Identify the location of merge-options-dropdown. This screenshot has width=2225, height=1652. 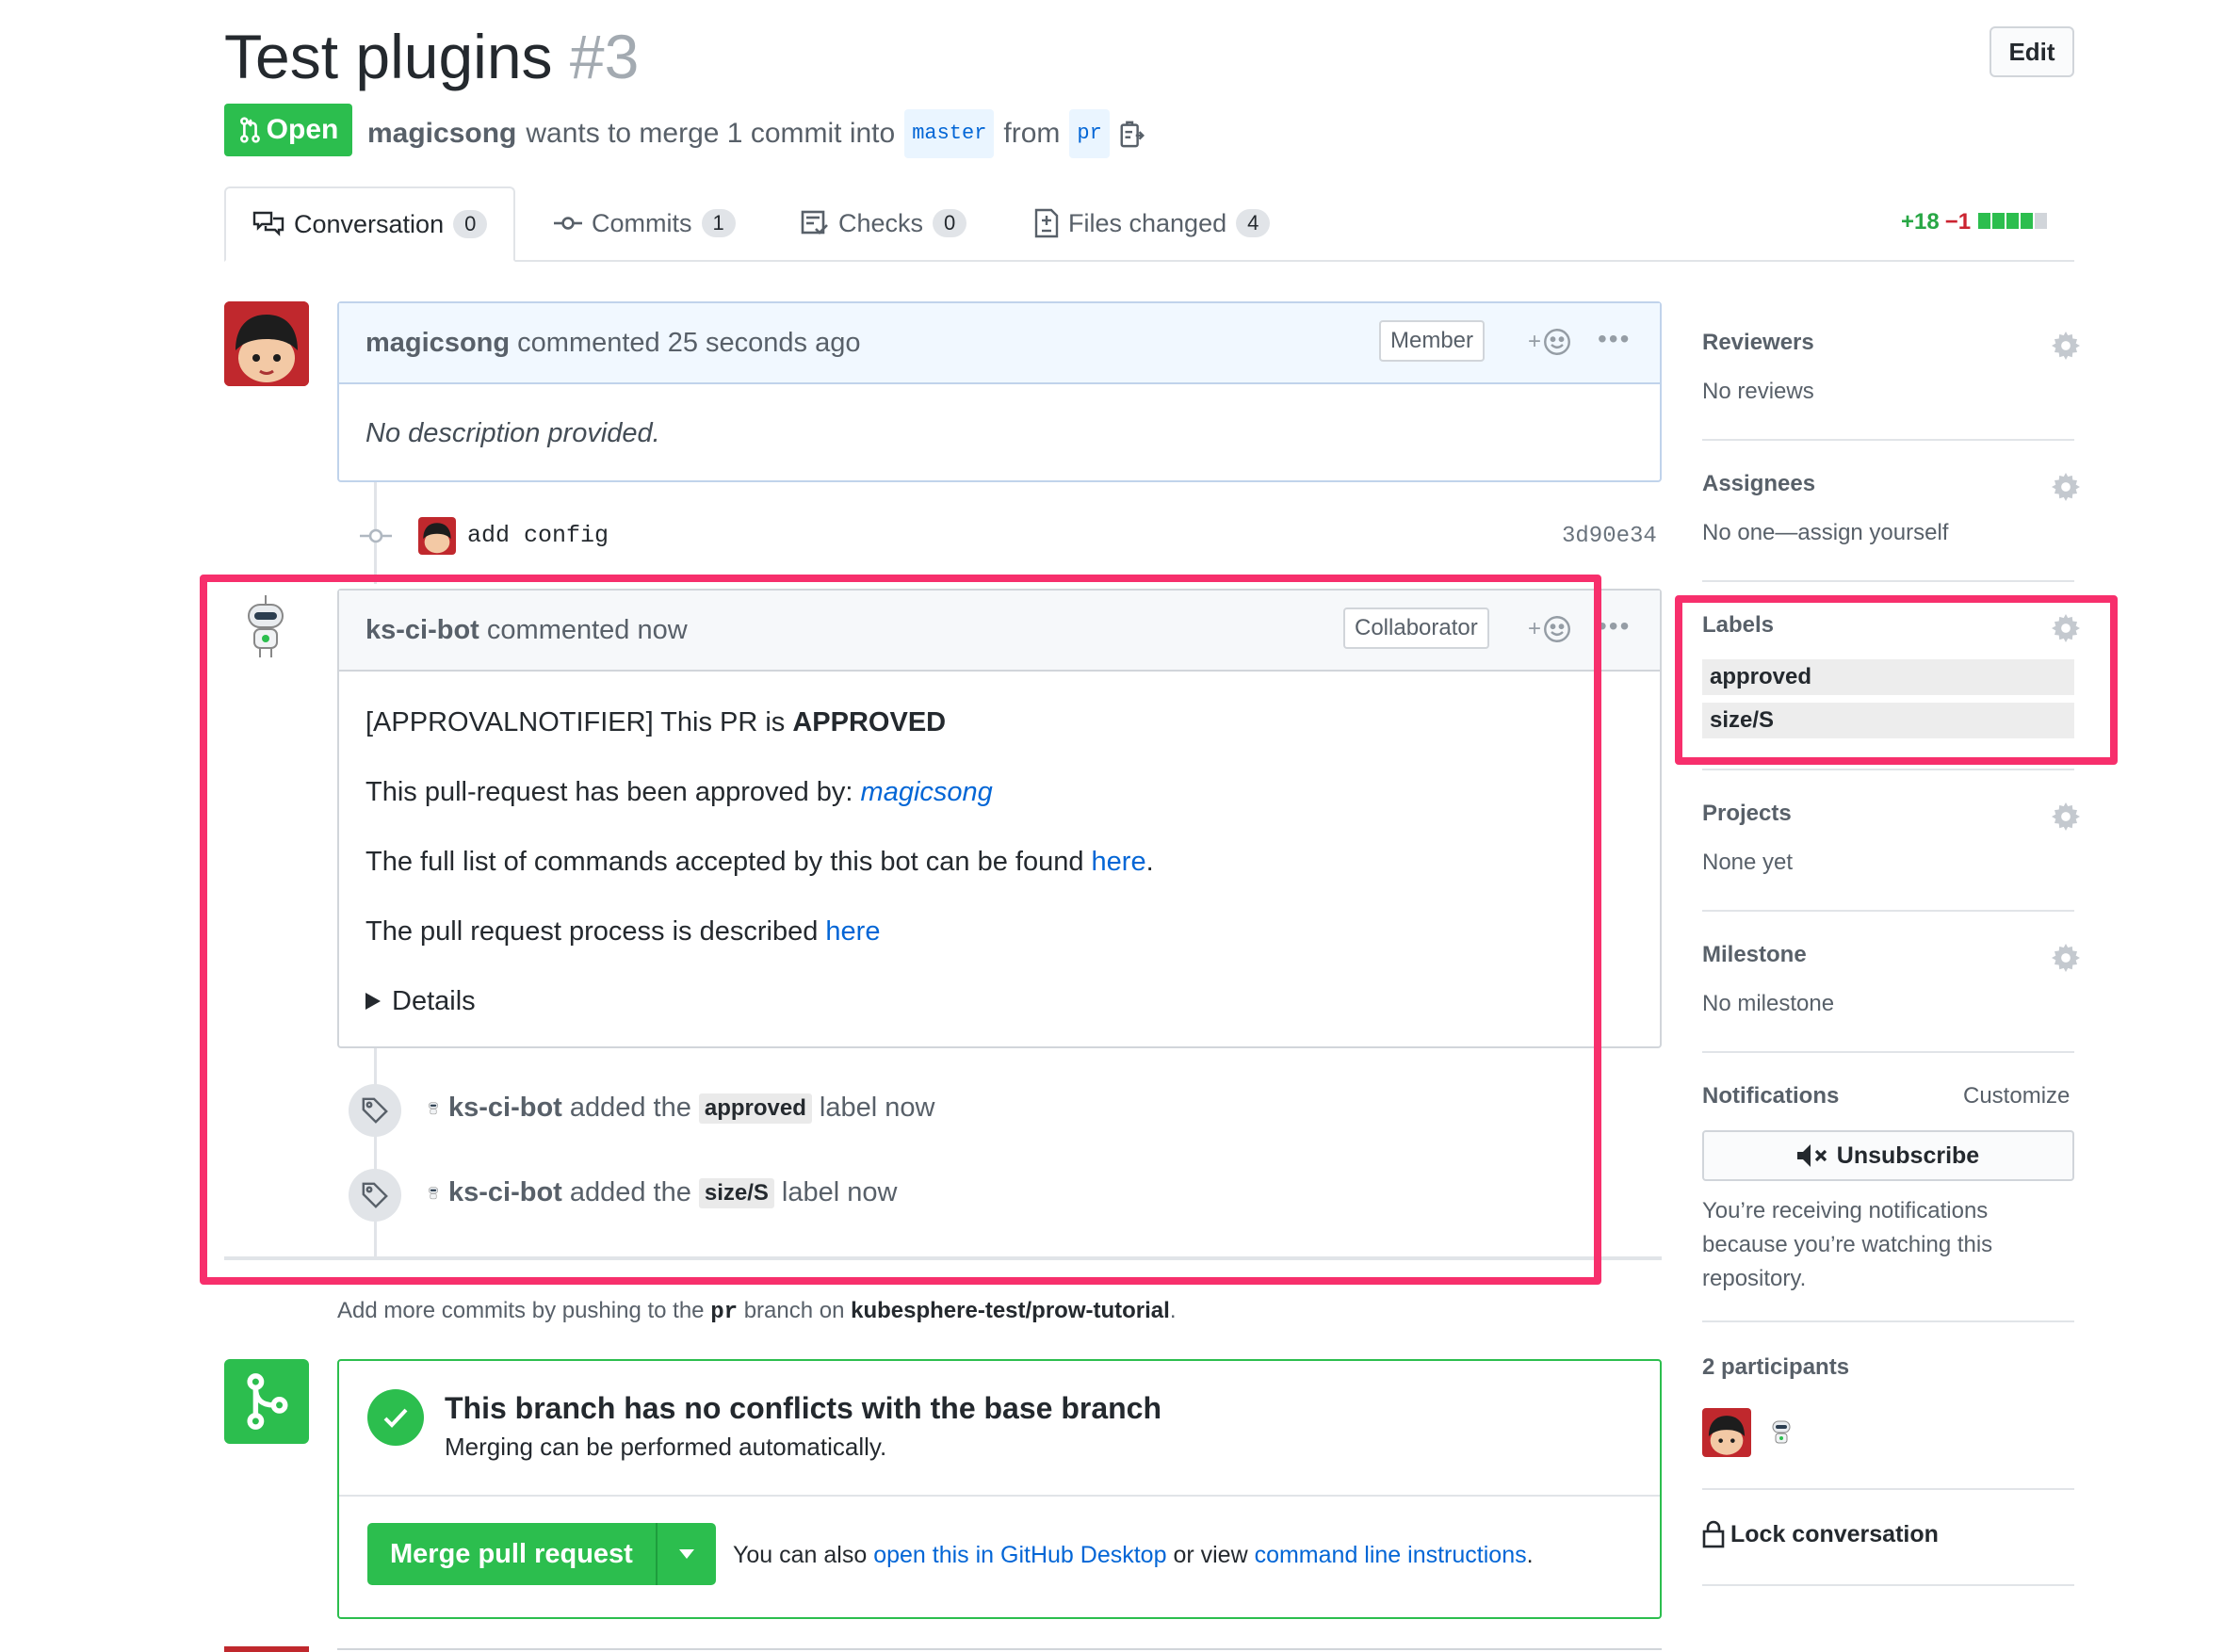
(687, 1554).